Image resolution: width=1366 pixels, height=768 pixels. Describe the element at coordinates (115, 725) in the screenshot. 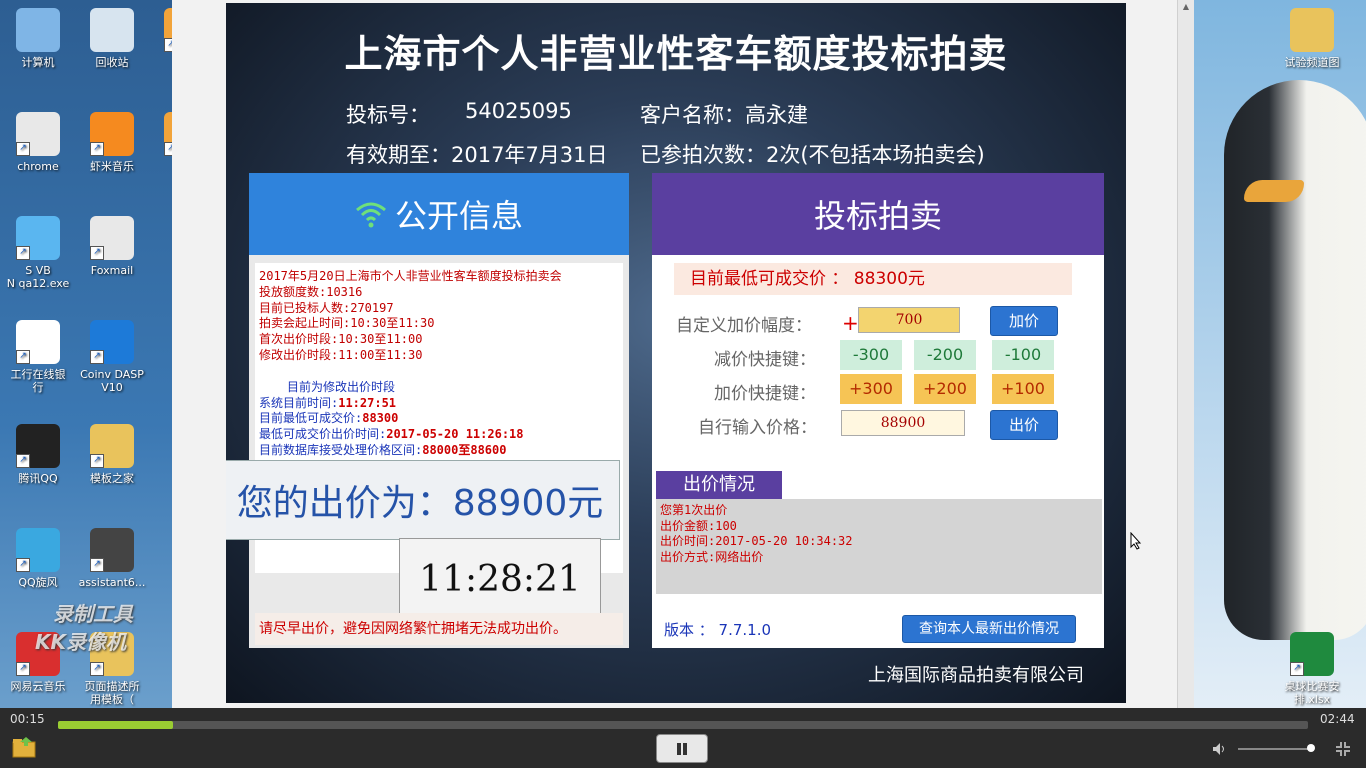

I see `progress-fill` at that location.